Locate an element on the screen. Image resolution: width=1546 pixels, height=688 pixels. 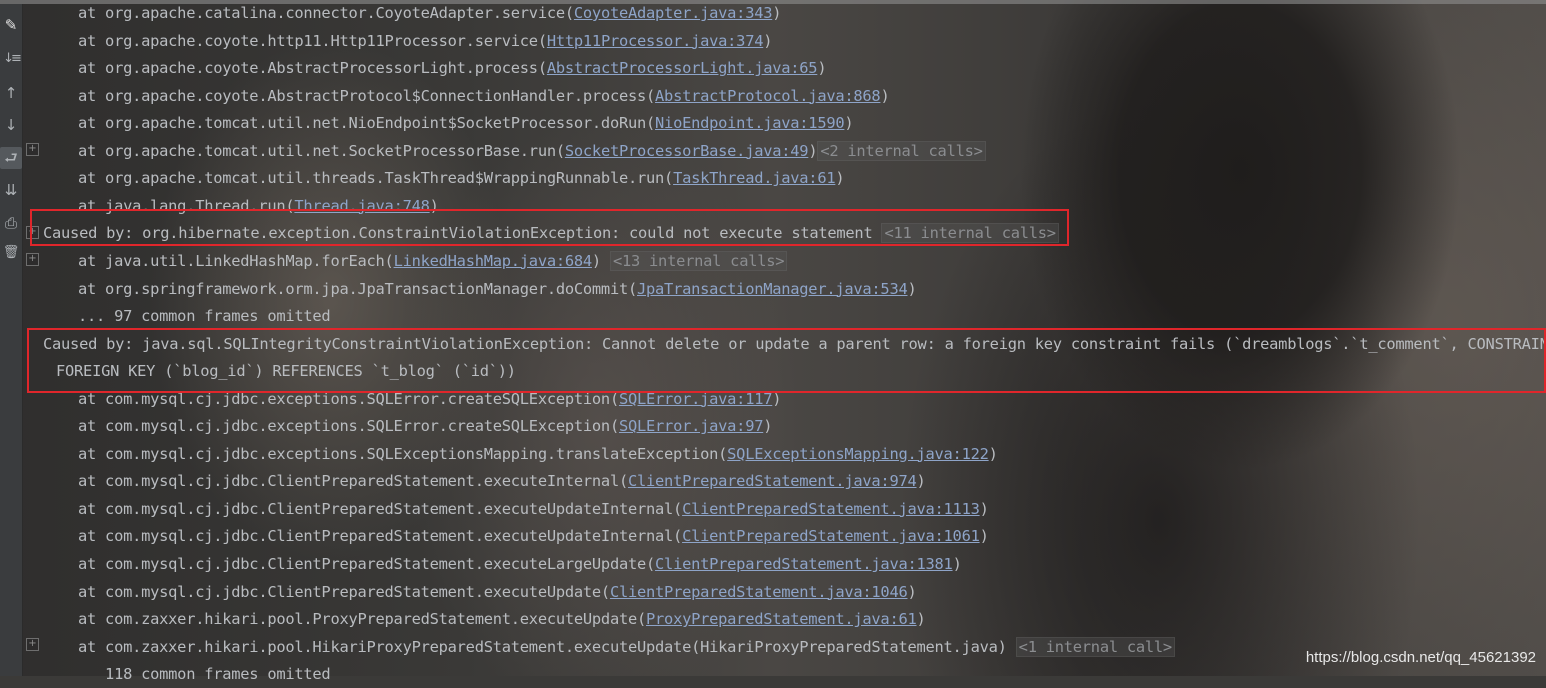
source-link: ClientPreparedStatement.java:1381 is located at coordinates (804, 564).